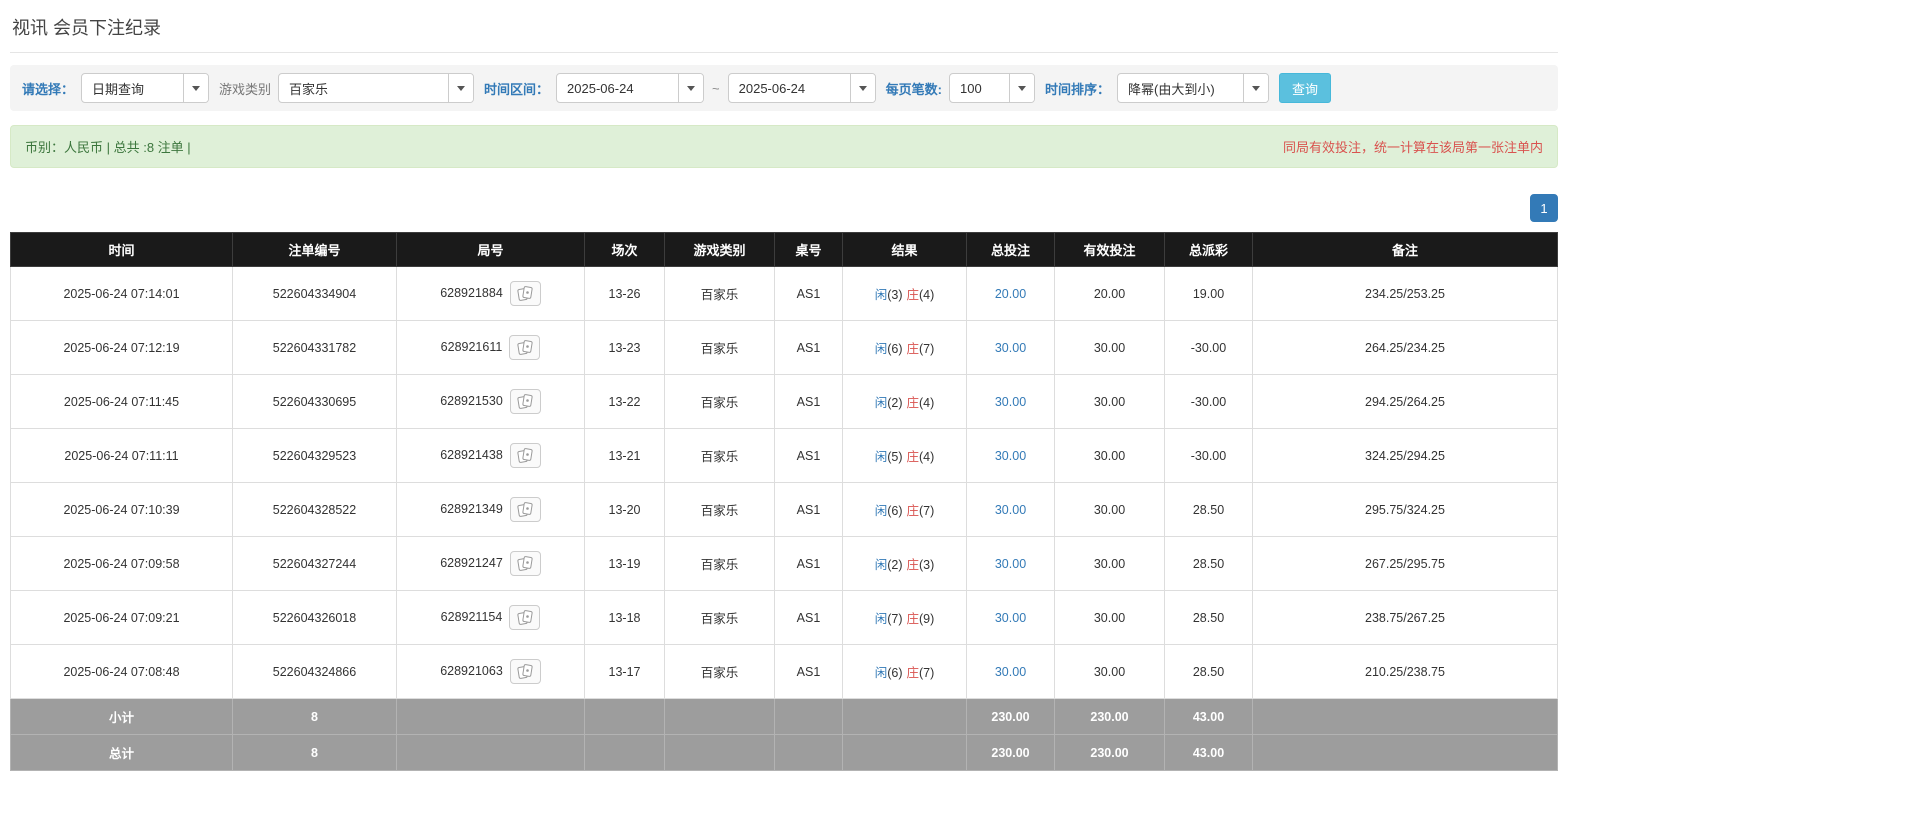 This screenshot has height=828, width=1916. Describe the element at coordinates (314, 455) in the screenshot. I see `cell-bet-id: 522604329523` at that location.